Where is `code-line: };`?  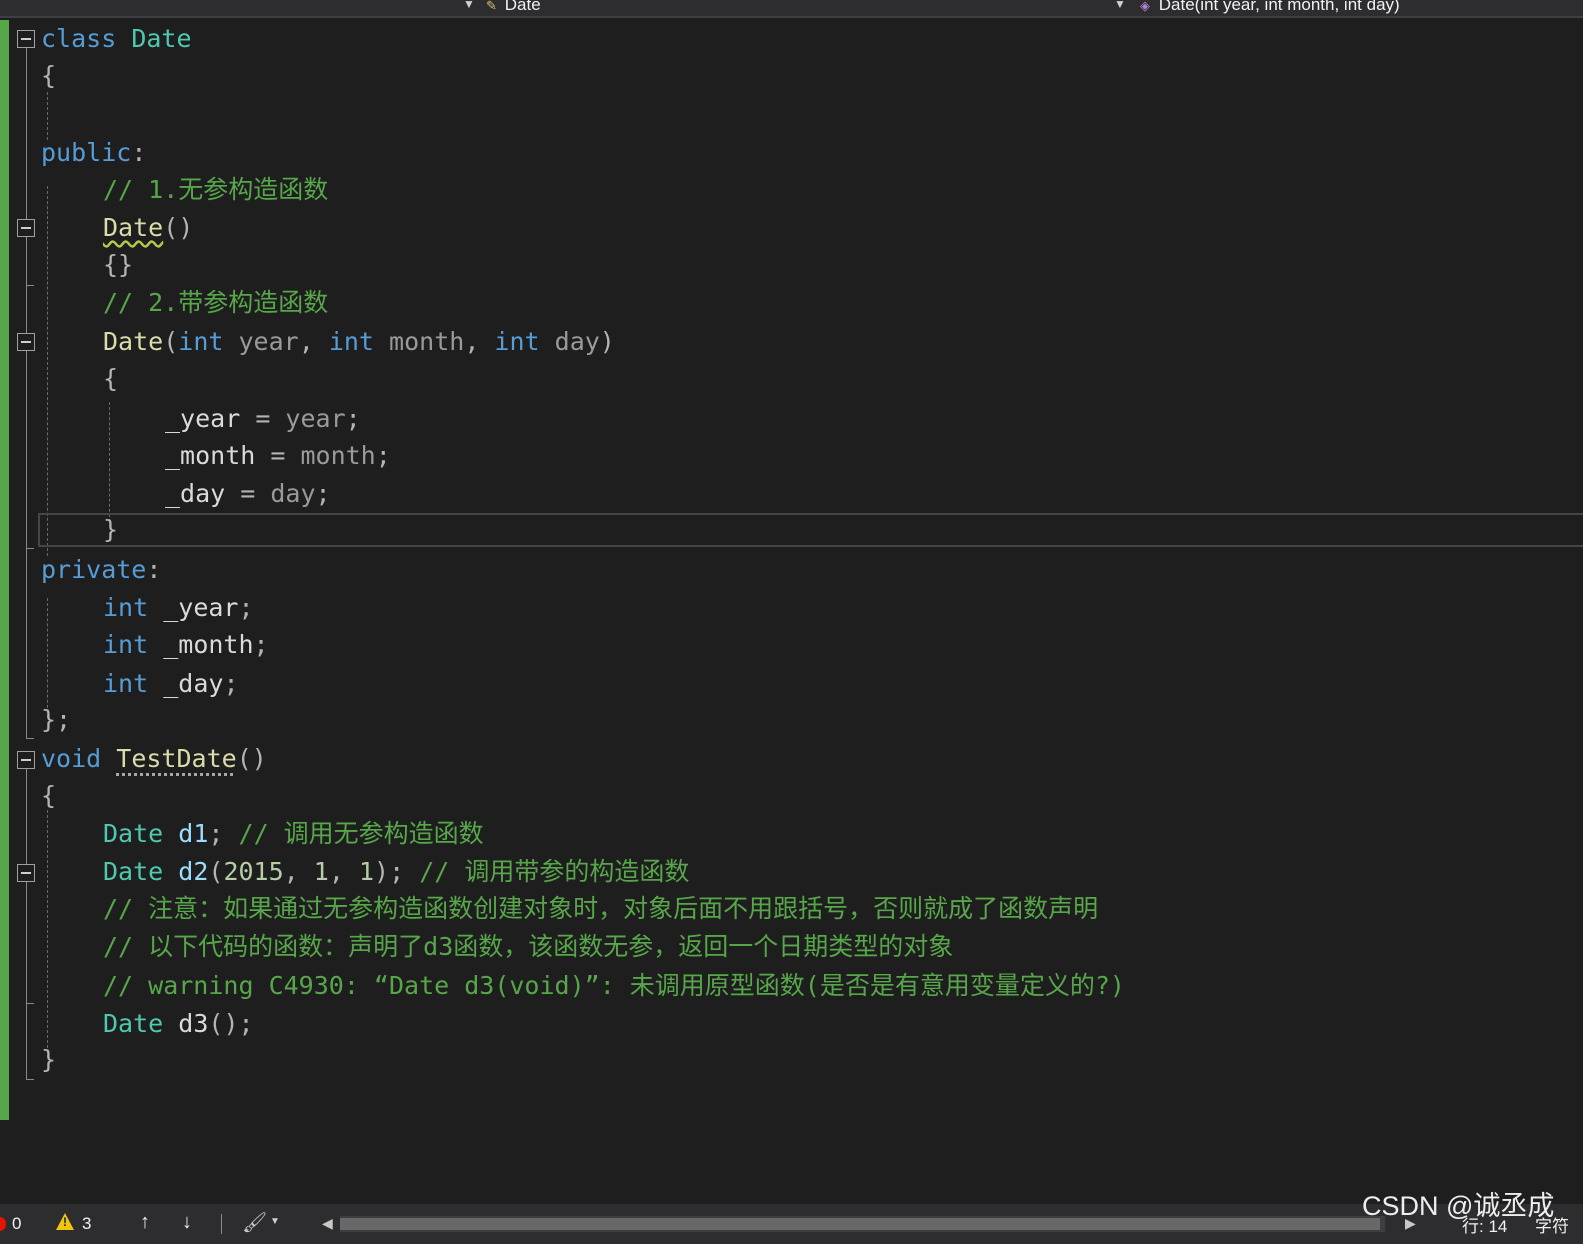 code-line: }; is located at coordinates (56, 720).